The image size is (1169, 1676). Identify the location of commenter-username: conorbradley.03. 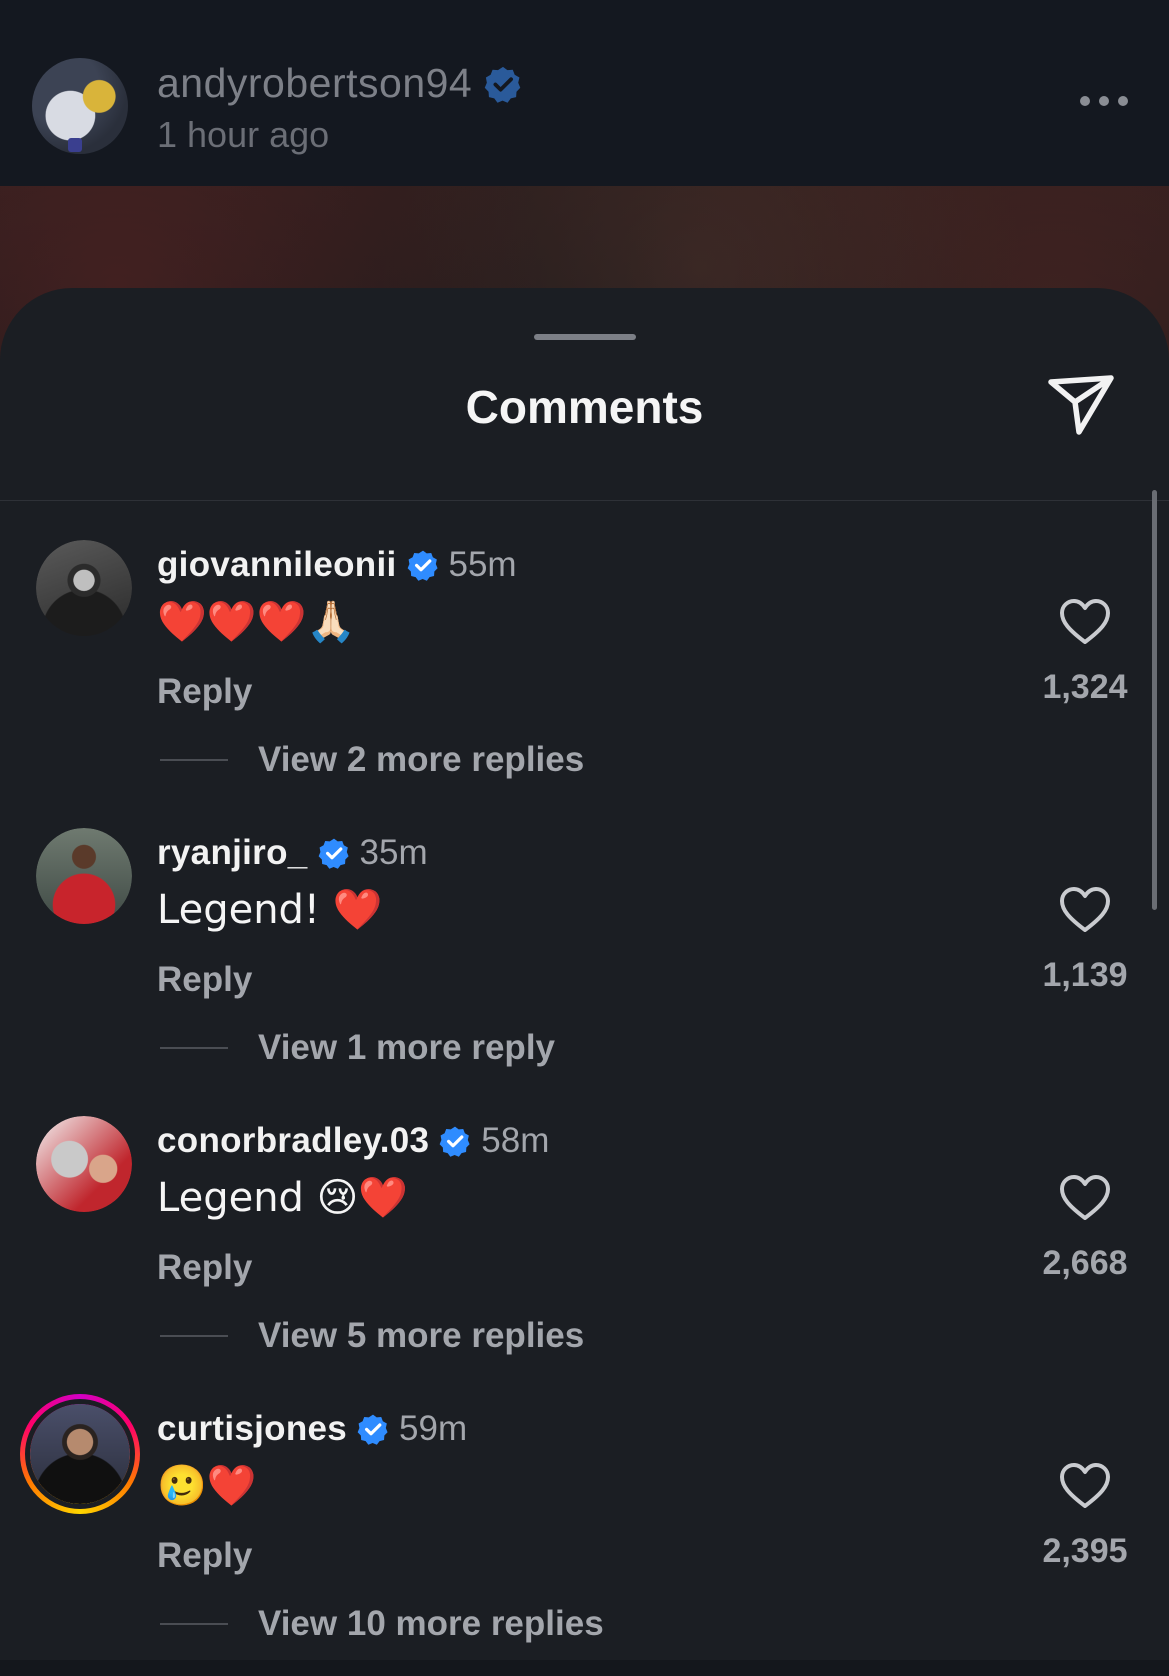
(293, 1141).